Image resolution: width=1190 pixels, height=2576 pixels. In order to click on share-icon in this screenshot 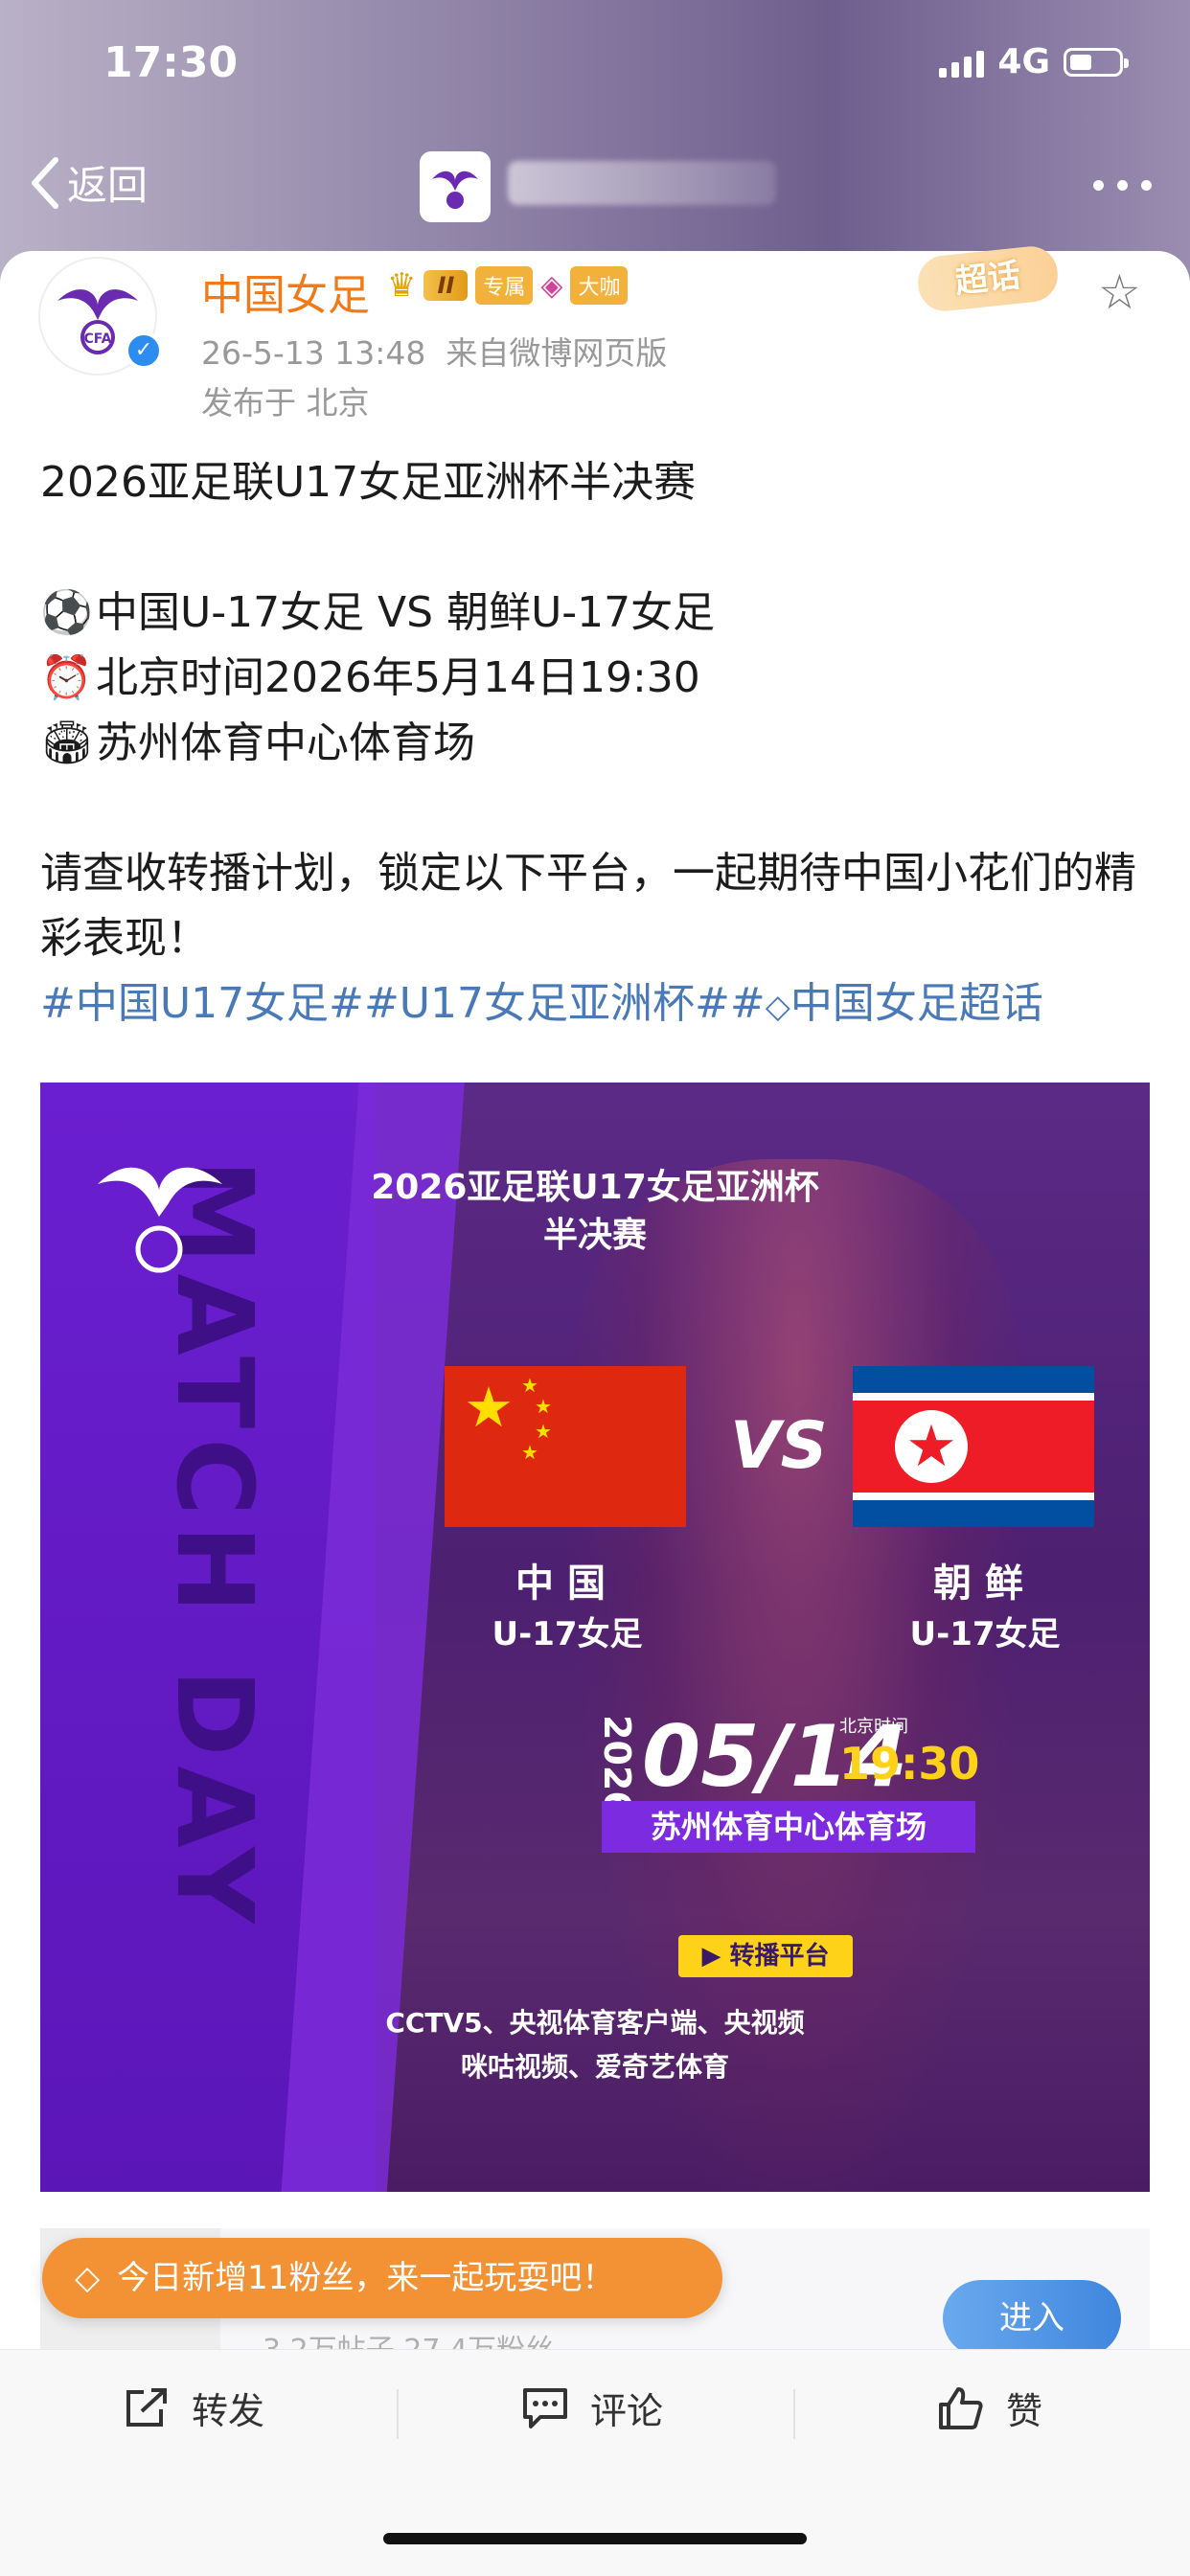, I will do `click(147, 2407)`.